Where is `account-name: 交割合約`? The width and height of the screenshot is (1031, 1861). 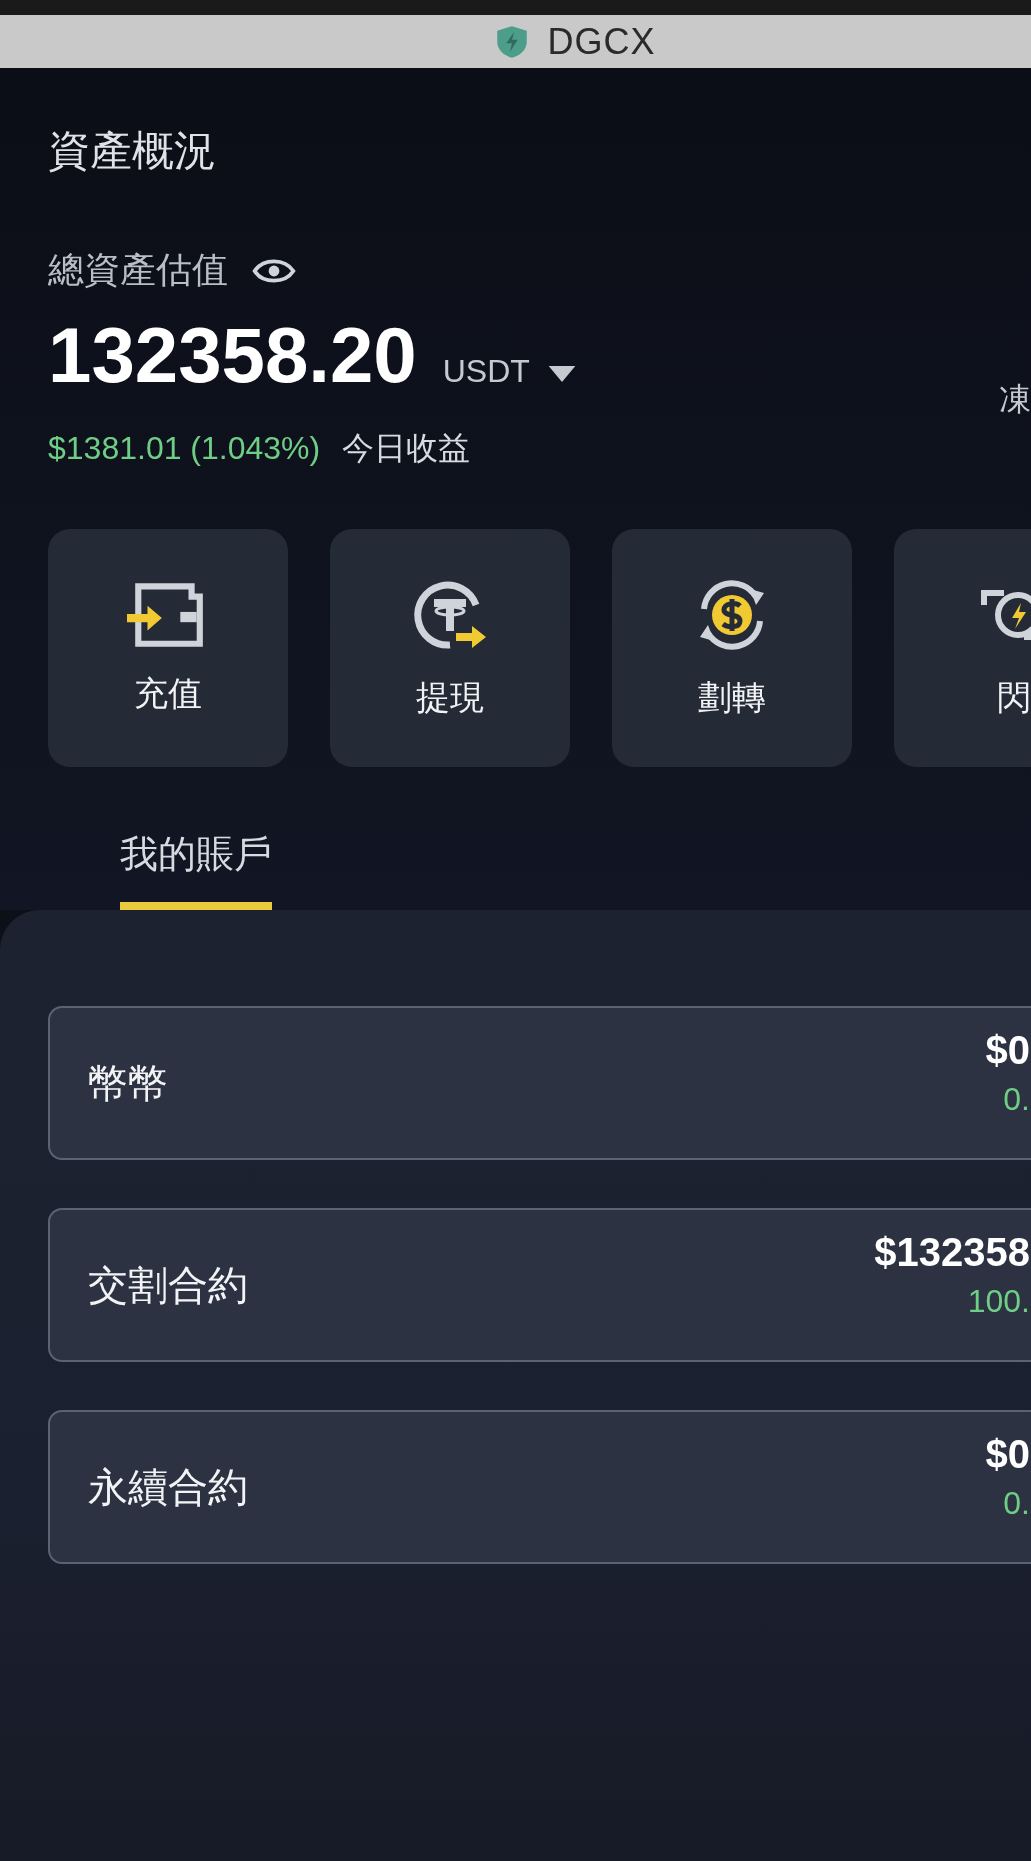
account-name: 交割合約 is located at coordinates (168, 1285).